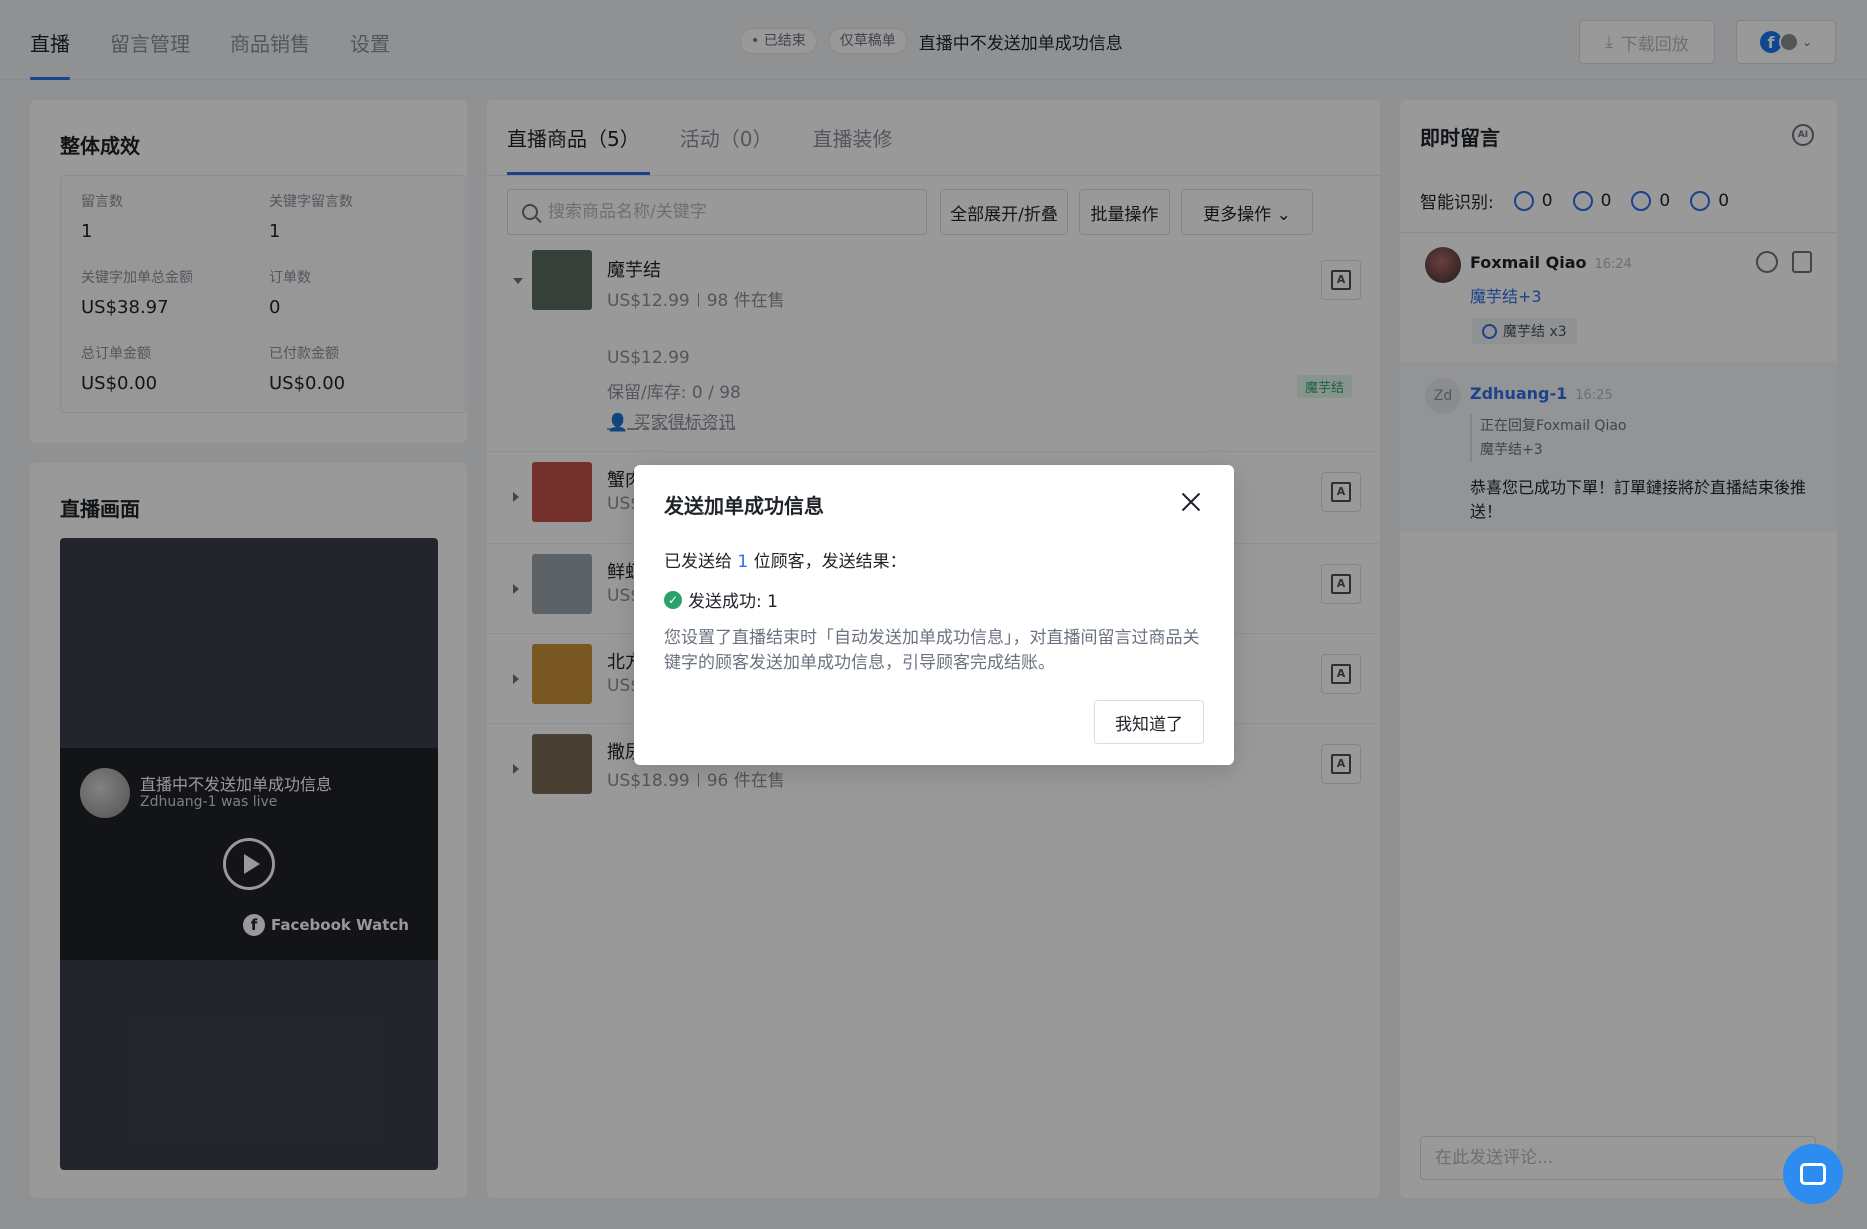  Describe the element at coordinates (744, 506) in the screenshot. I see `dialog-title: 发送加单成功信息` at that location.